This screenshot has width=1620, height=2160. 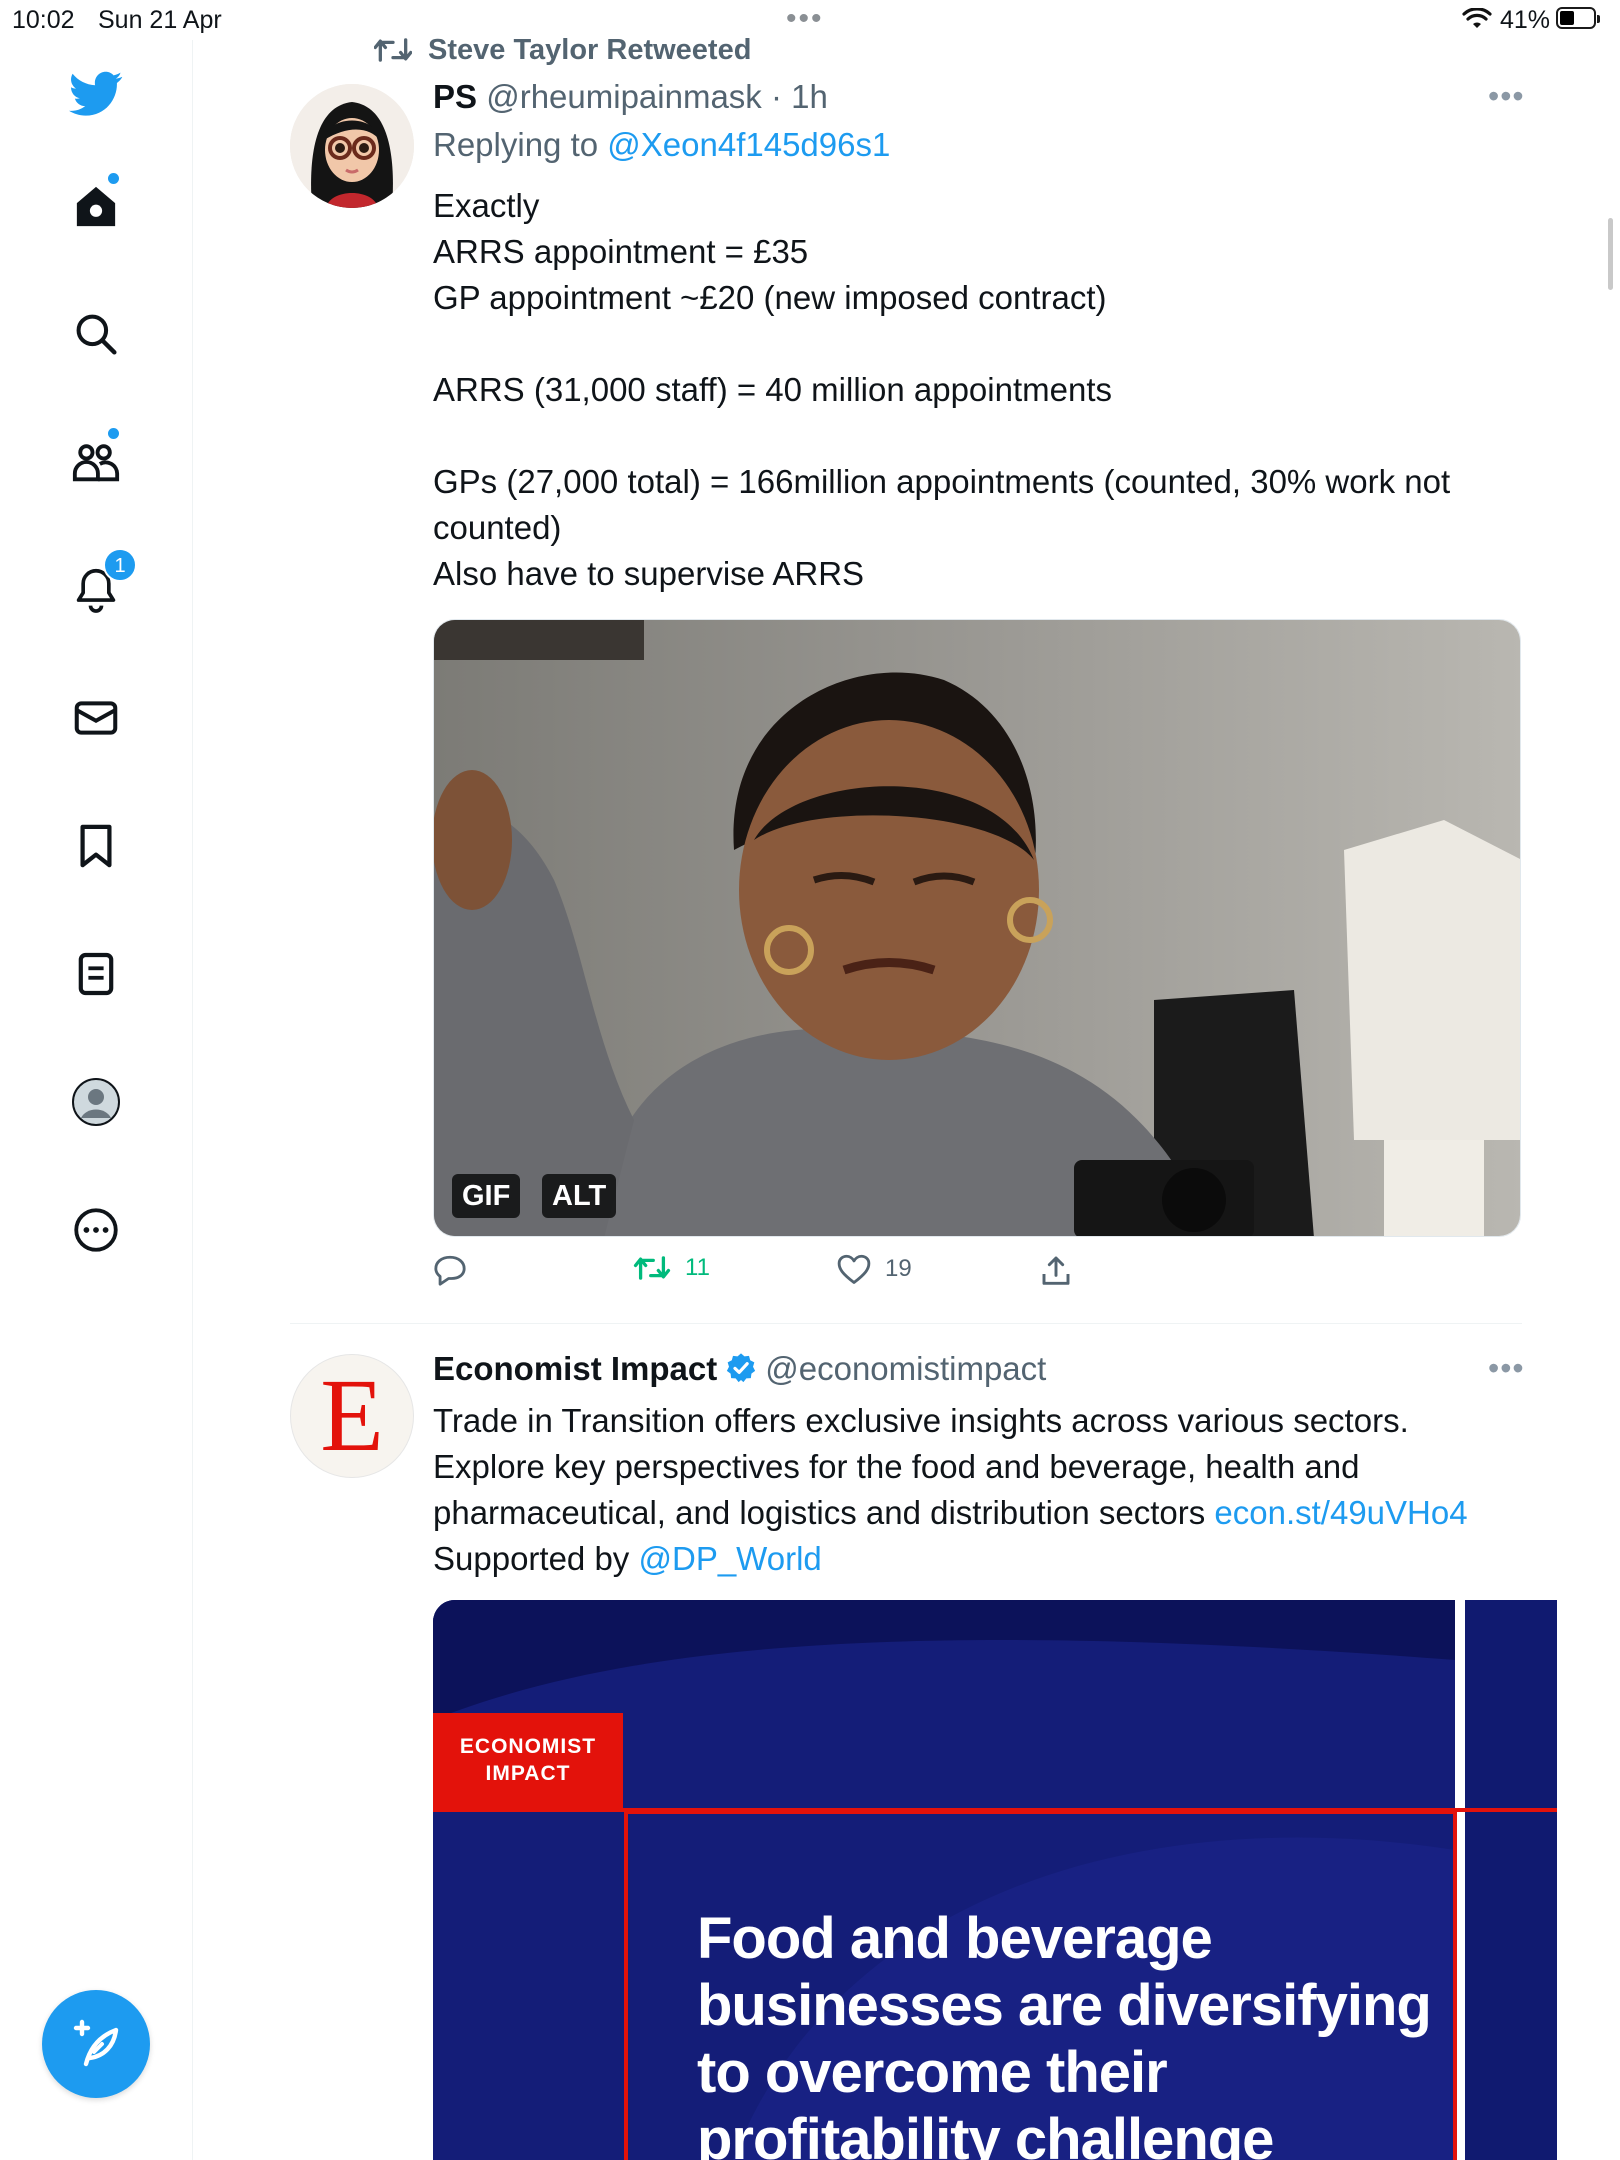 I want to click on compose-feather-plus-icon, so click(x=96, y=2043).